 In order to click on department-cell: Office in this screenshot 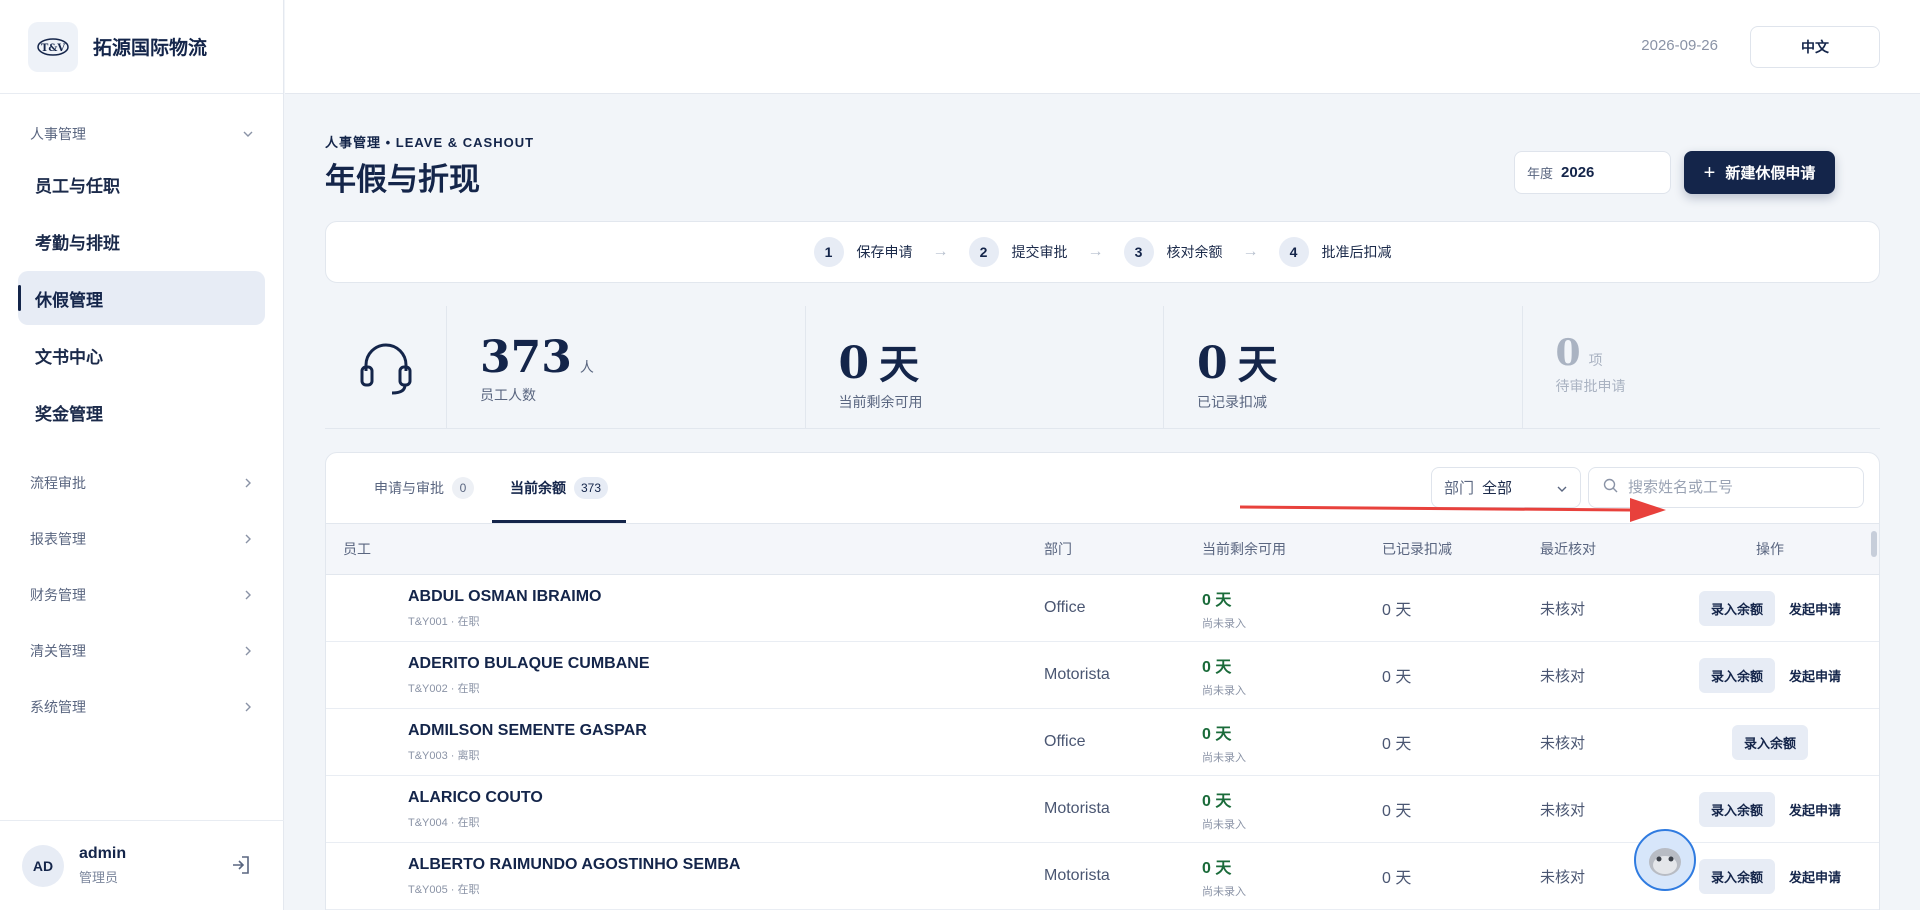, I will do `click(1065, 607)`.